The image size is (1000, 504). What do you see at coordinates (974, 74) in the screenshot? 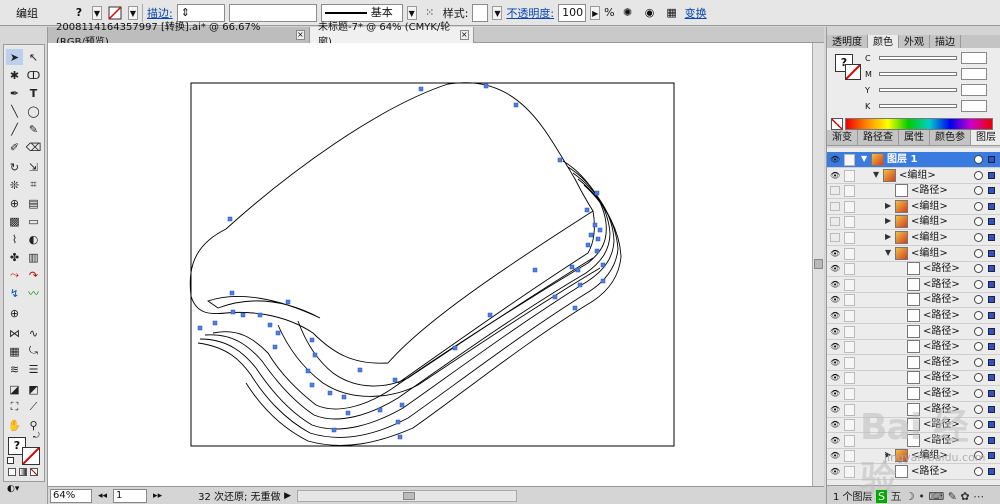
I see `magenta-value` at bounding box center [974, 74].